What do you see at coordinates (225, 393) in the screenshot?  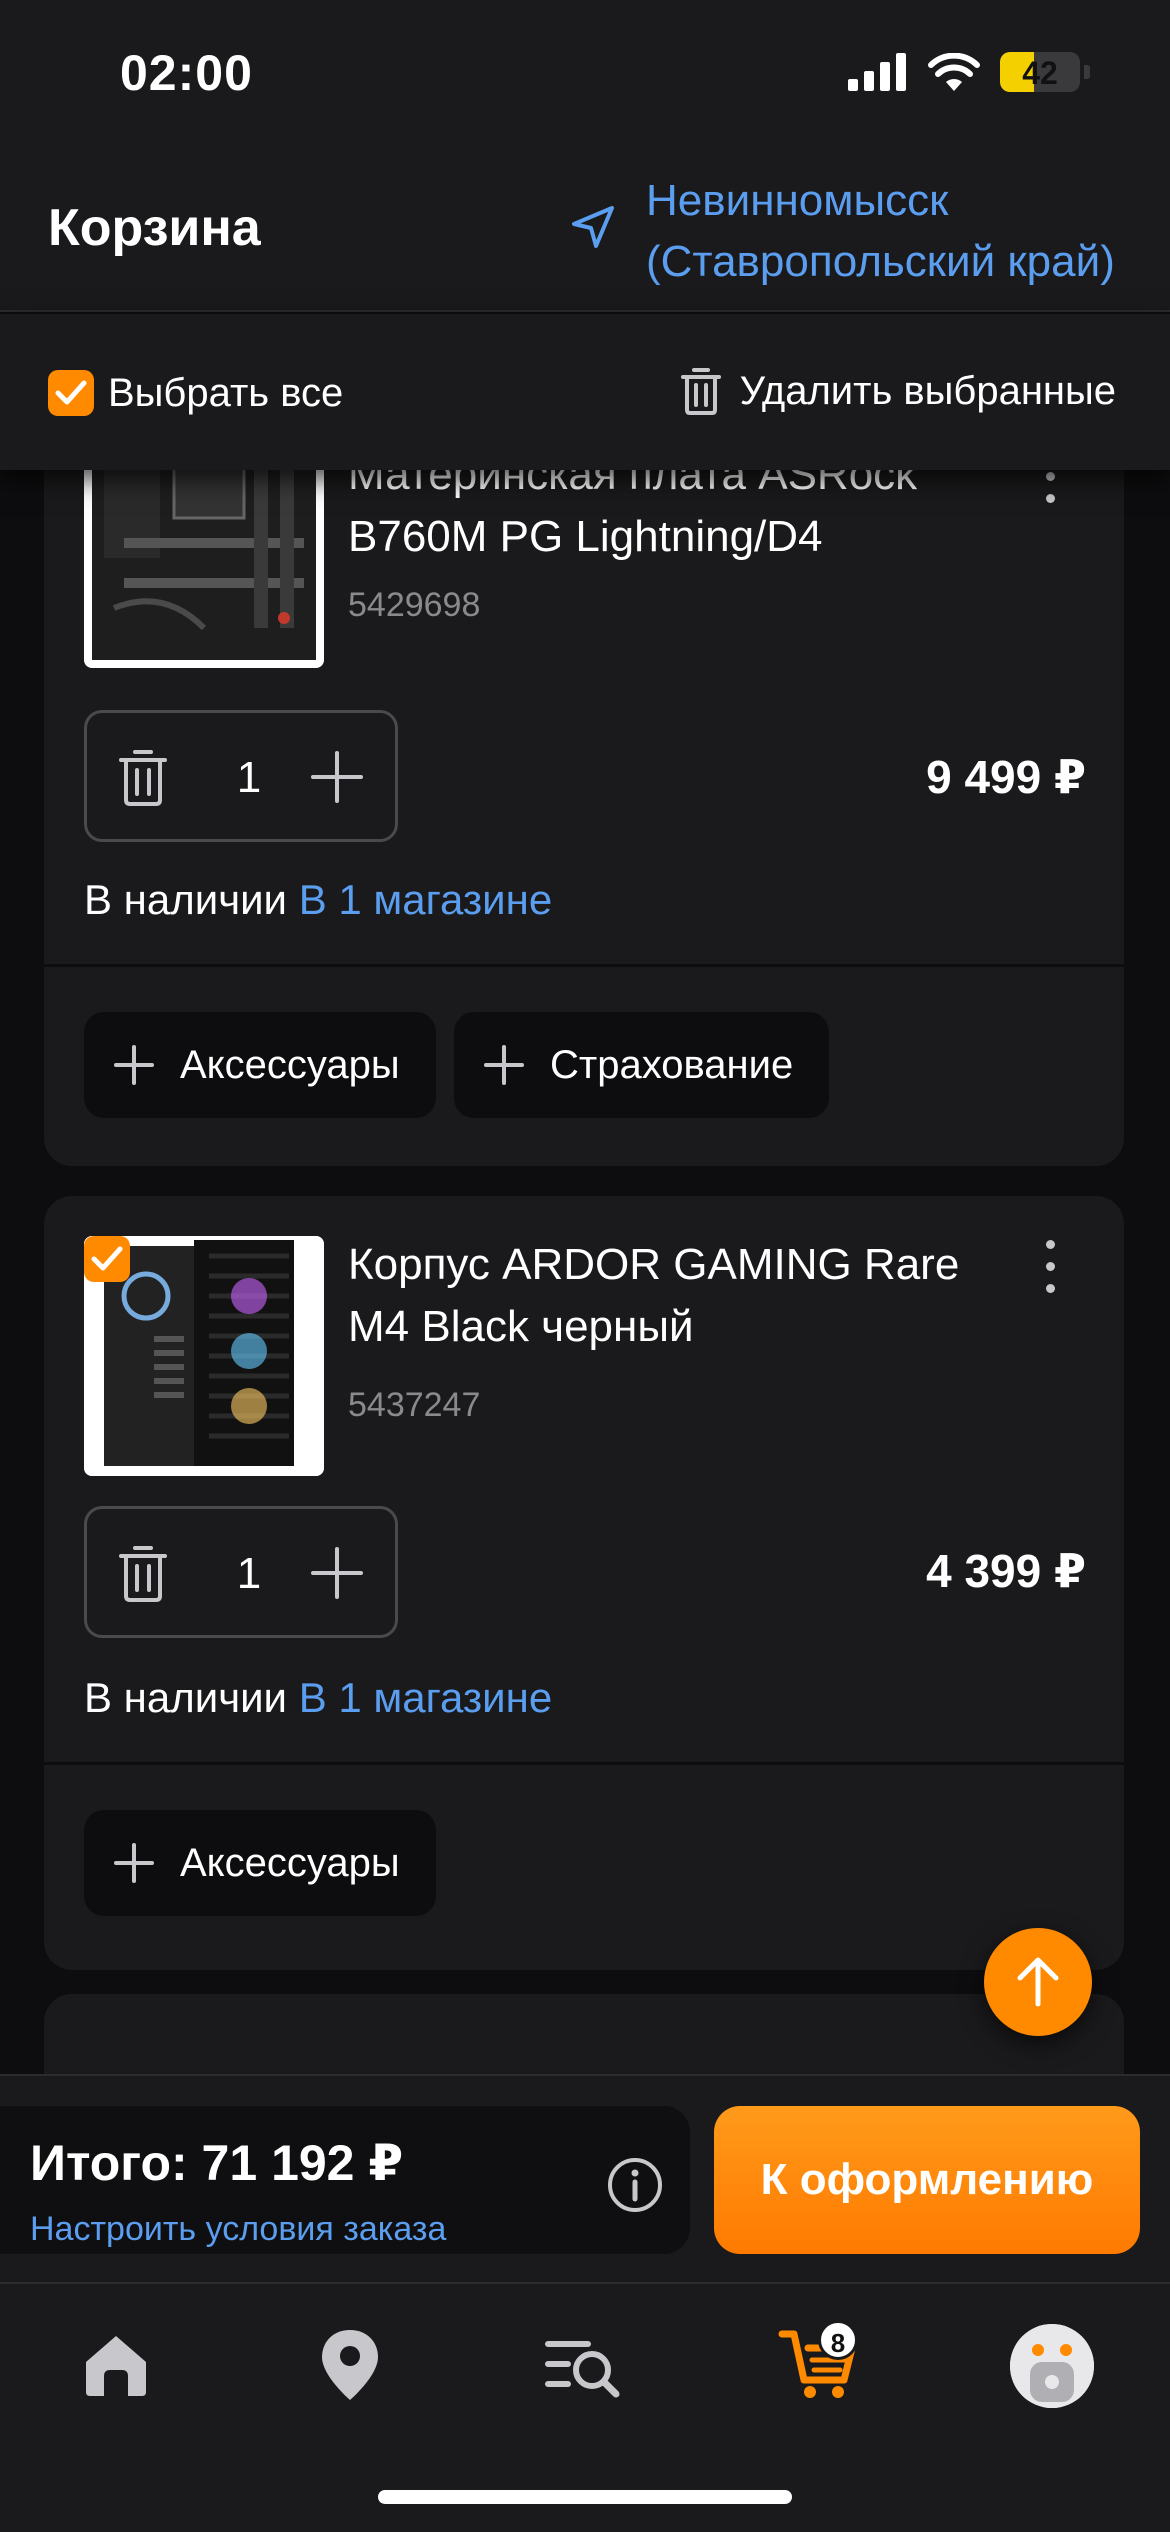 I see `select-all-label: Выбрать все` at bounding box center [225, 393].